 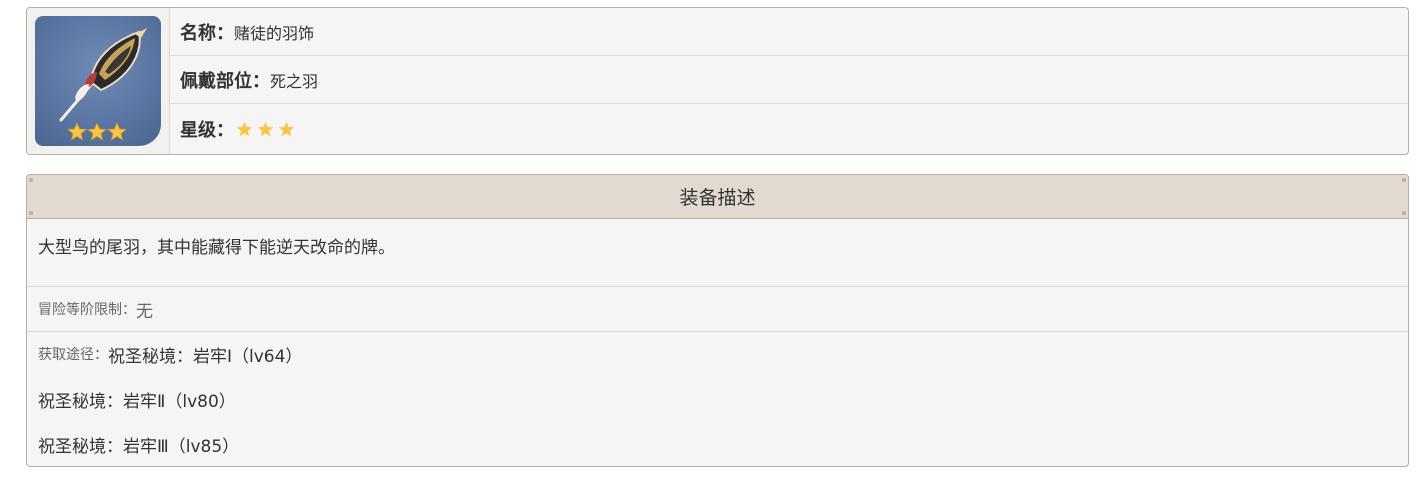 I want to click on source-item: 祝圣秘境：岩牢Ⅱ（lv80）, so click(x=137, y=399).